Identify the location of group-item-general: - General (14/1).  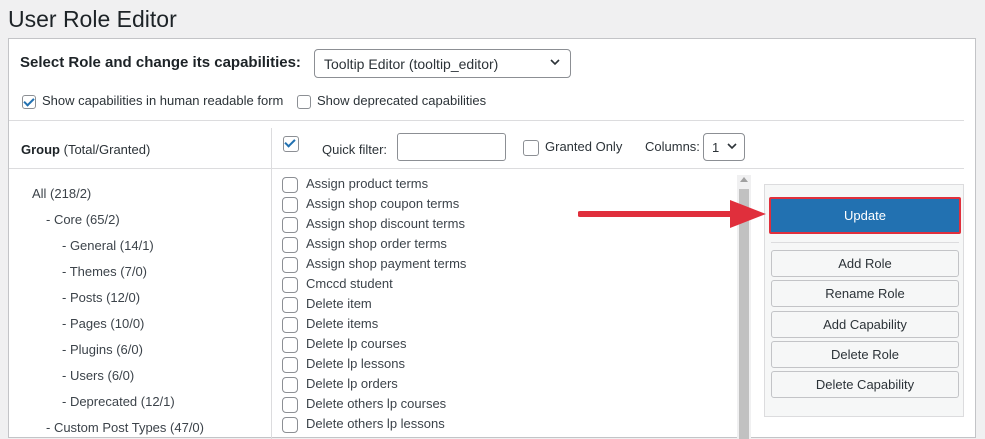
(108, 245).